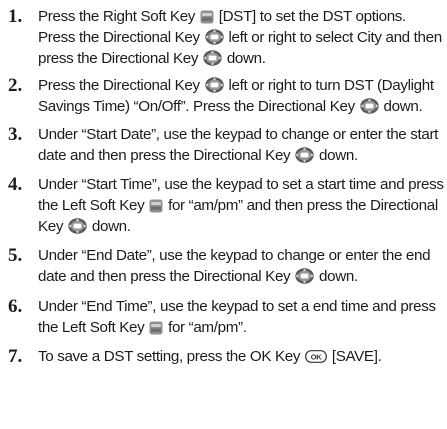 This screenshot has height=429, width=447. What do you see at coordinates (15, 255) in the screenshot?
I see `step-number: 5.` at bounding box center [15, 255].